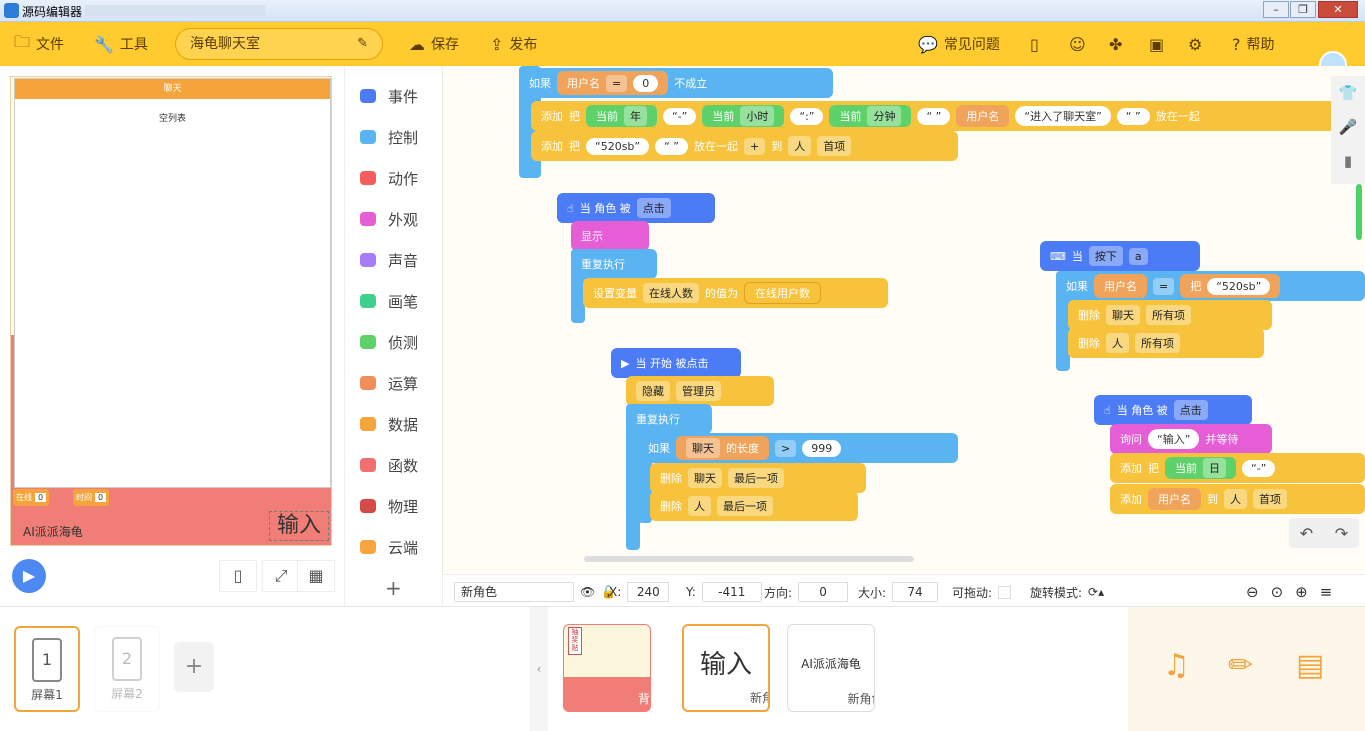 The width and height of the screenshot is (1365, 731). I want to click on zoom-out-icon: ⊖, so click(1252, 592).